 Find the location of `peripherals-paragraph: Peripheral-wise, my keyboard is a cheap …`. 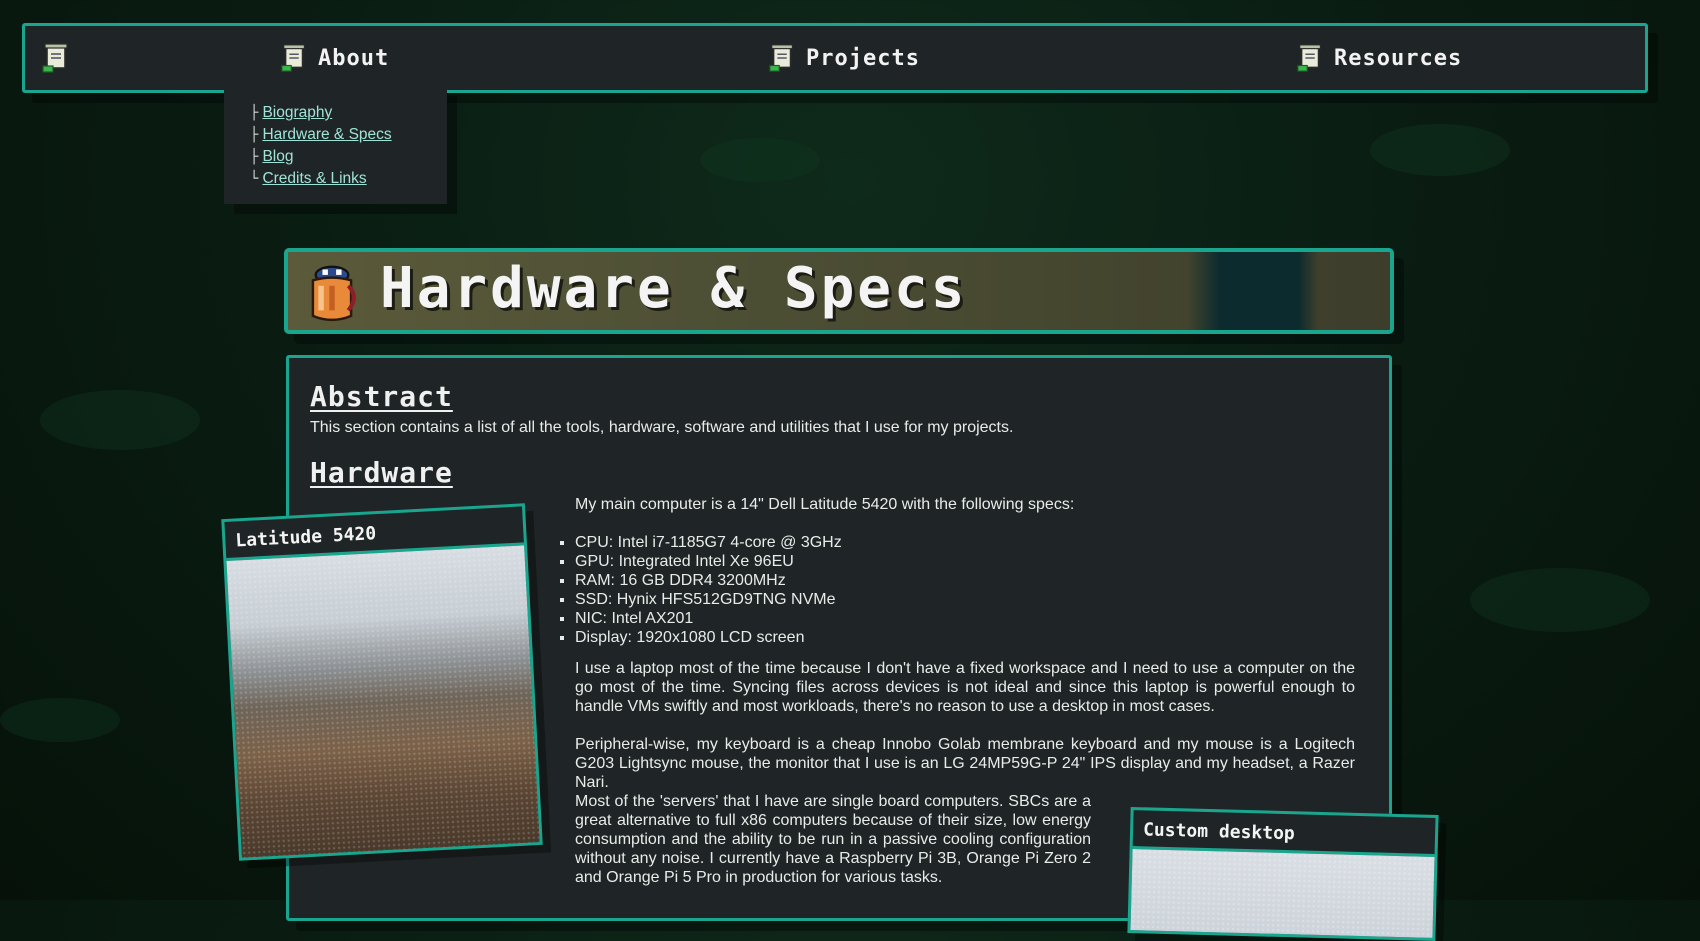

peripherals-paragraph: Peripheral-wise, my keyboard is a cheap … is located at coordinates (965, 763).